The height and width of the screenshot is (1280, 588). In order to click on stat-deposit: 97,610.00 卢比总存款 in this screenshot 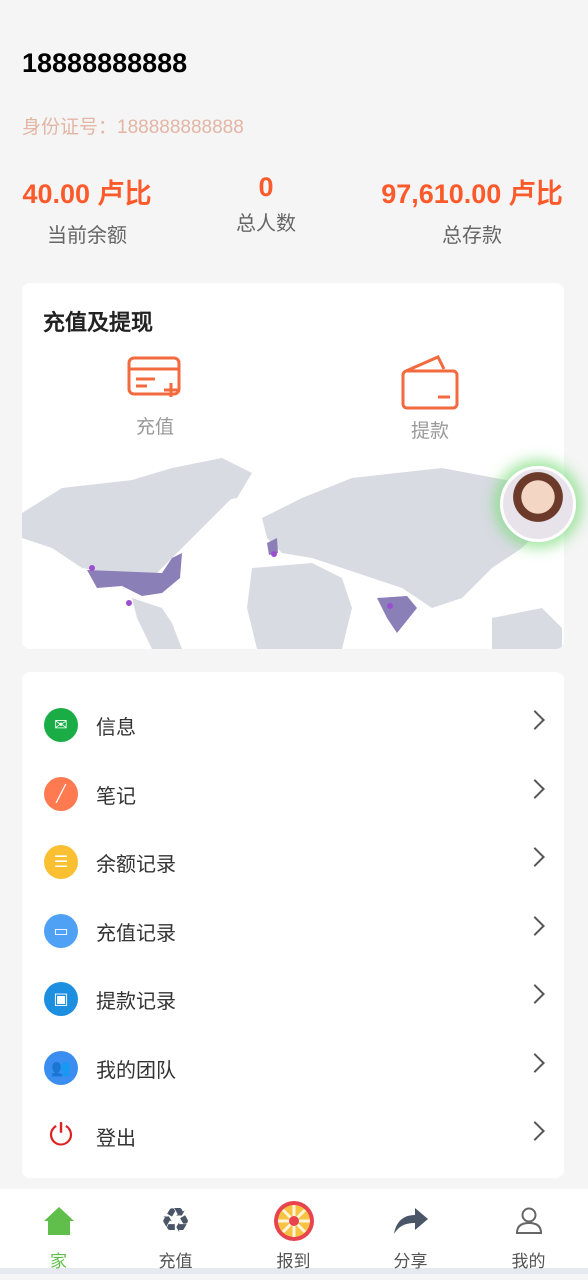, I will do `click(472, 210)`.